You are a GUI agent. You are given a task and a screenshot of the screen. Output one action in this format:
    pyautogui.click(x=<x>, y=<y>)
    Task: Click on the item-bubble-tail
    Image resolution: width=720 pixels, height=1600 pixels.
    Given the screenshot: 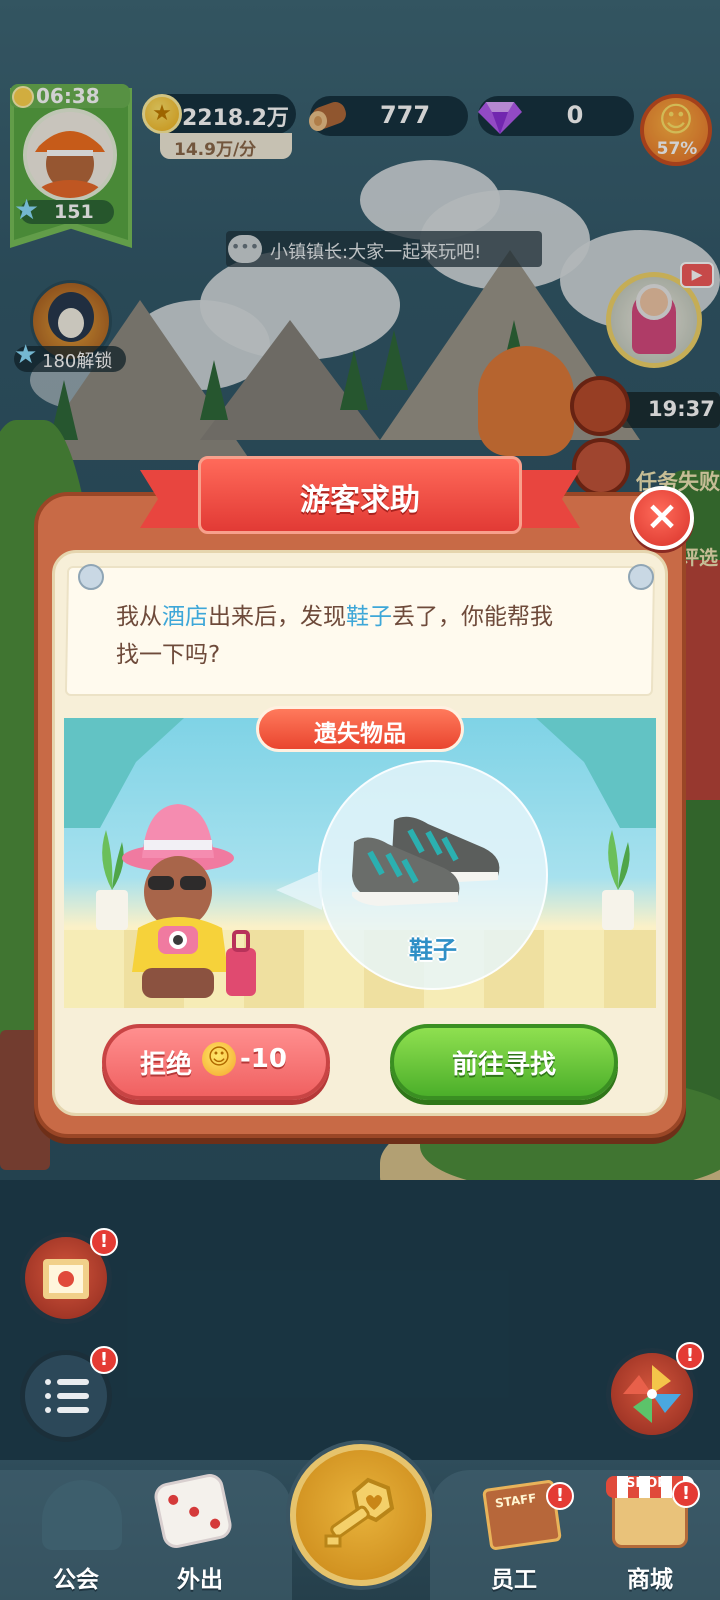 What is the action you would take?
    pyautogui.click(x=299, y=890)
    